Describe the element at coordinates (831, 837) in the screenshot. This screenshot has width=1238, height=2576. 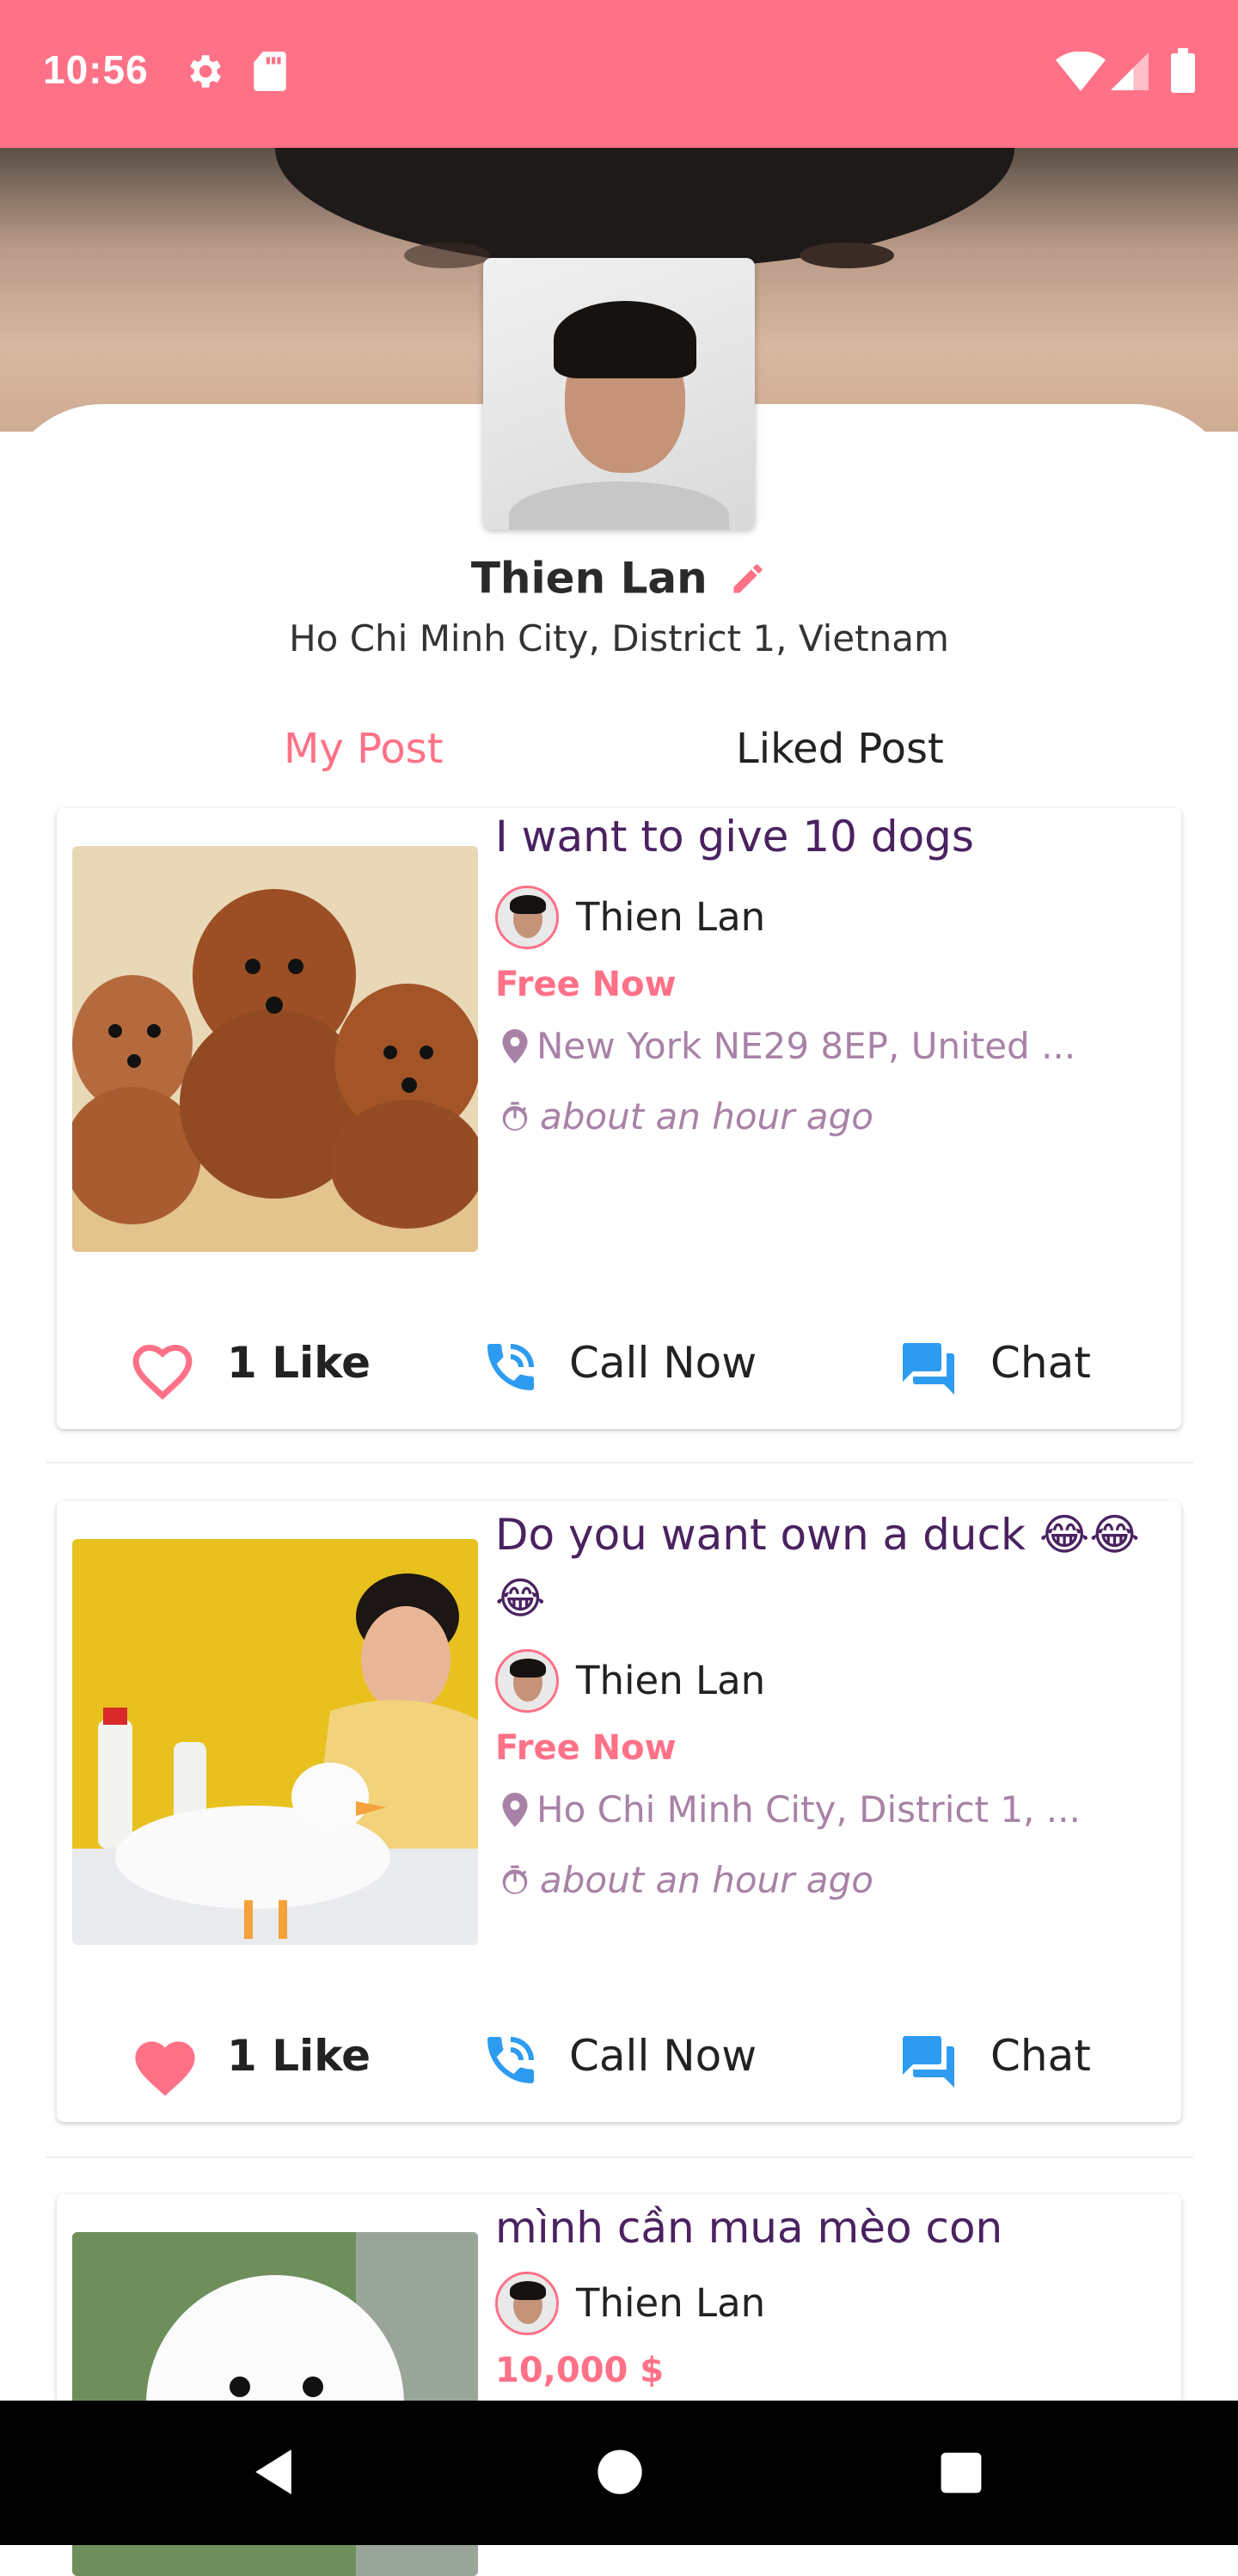
I see `post-title: I want to give 10 dogs` at that location.